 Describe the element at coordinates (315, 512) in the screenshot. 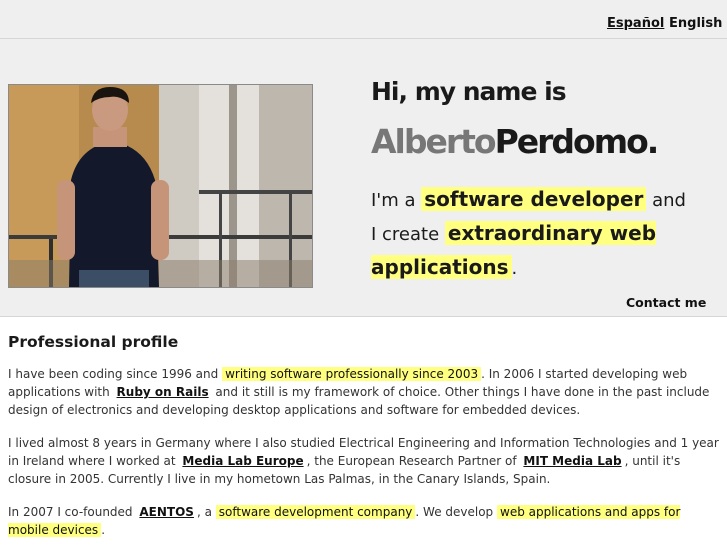

I see `highlight-software-company: software development company` at that location.